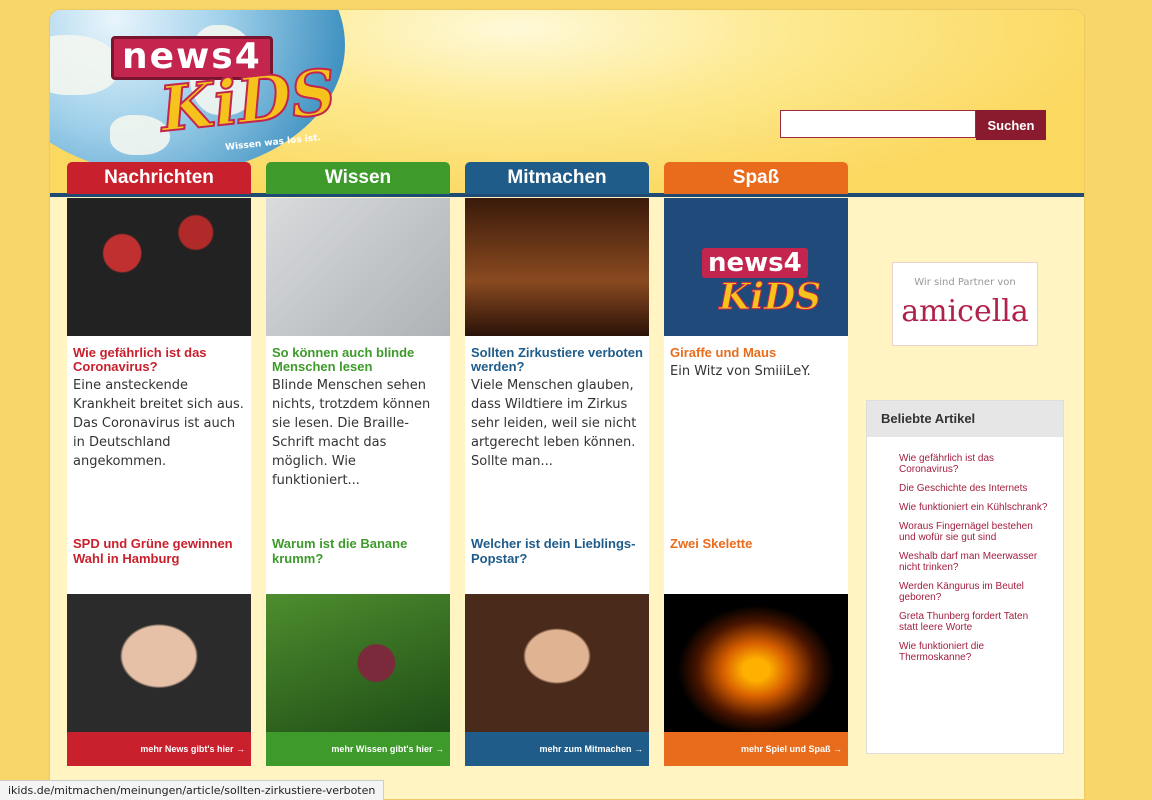 The image size is (1152, 800). I want to click on popular-item: Wie funktioniert ein Kühlschrank?, so click(974, 507).